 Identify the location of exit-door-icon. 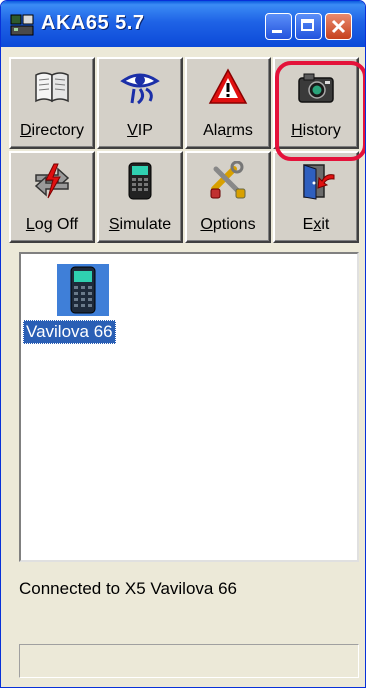
(319, 182).